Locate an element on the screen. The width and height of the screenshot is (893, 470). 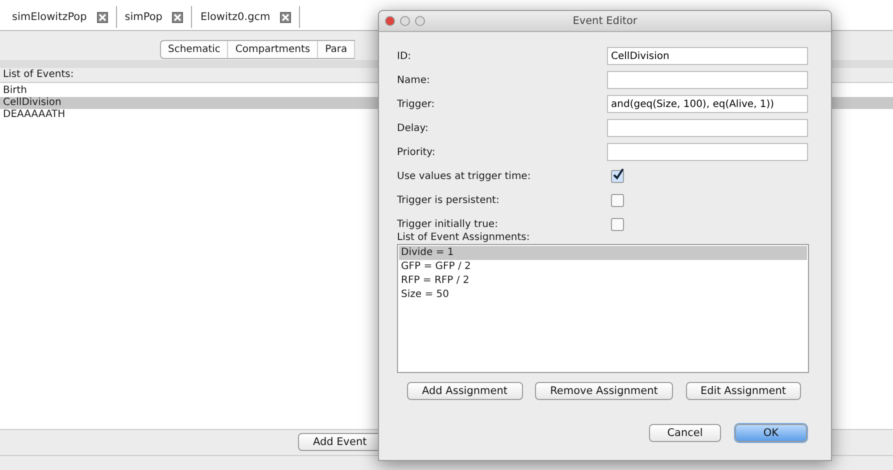
field-label: Delay: is located at coordinates (413, 128).